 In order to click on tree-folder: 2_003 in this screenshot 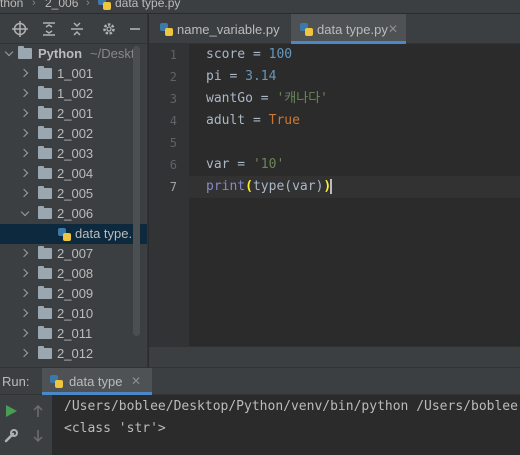, I will do `click(73, 154)`.